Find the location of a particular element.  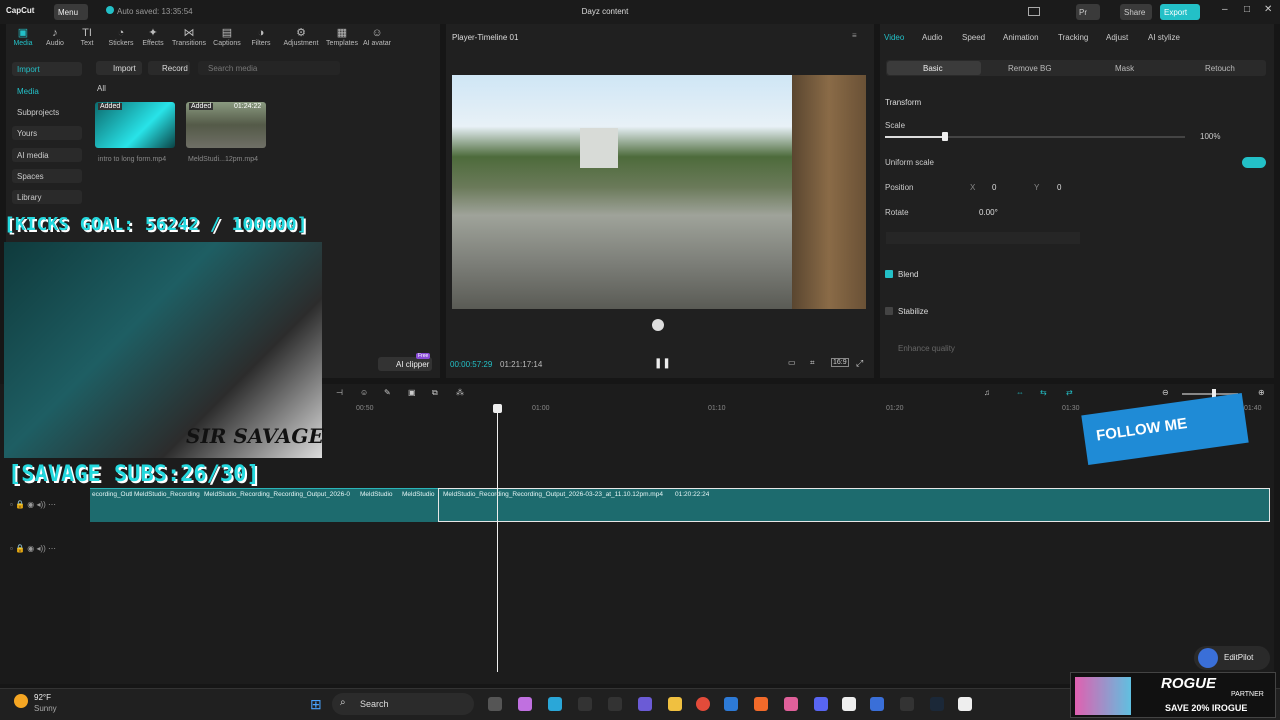

discord-icon is located at coordinates (821, 704).